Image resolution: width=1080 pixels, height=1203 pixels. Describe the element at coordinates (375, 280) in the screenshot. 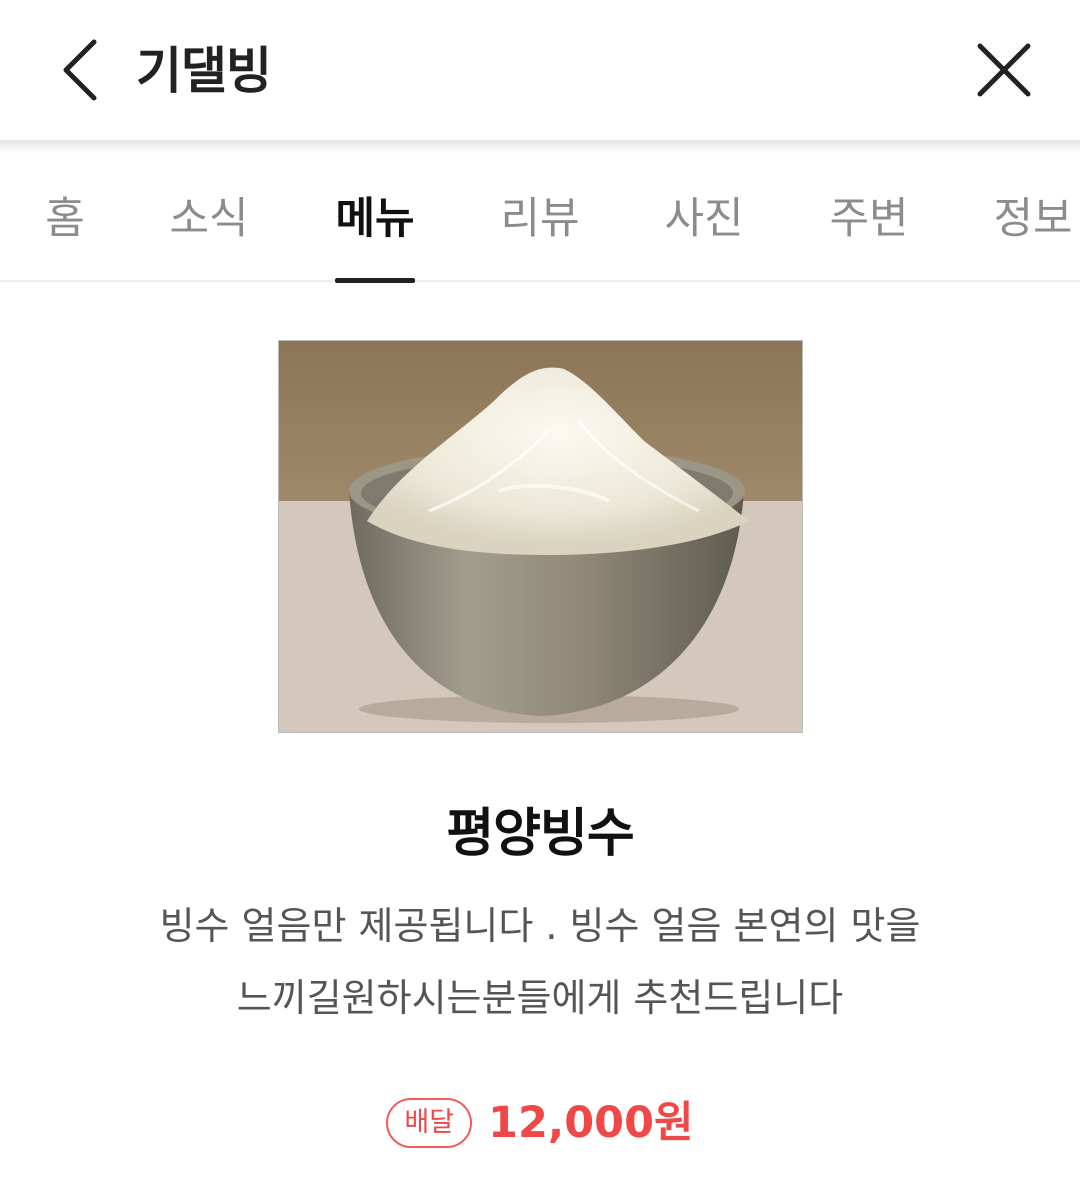

I see `active-tab-indicator` at that location.